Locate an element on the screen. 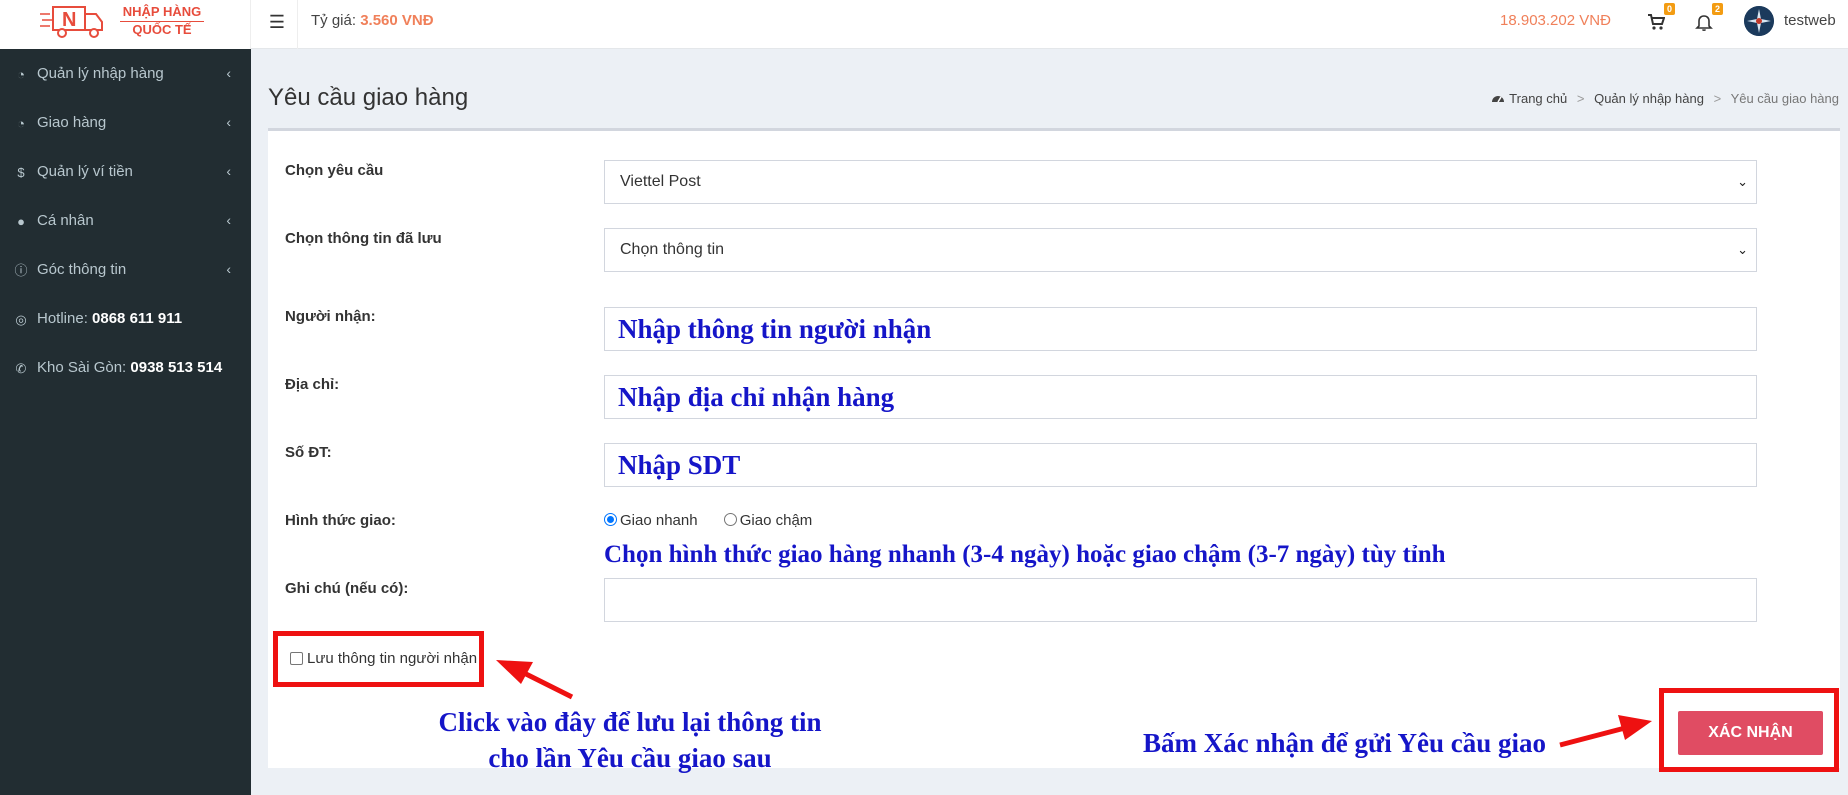  arrow-to-confirm-button is located at coordinates (1605, 731).